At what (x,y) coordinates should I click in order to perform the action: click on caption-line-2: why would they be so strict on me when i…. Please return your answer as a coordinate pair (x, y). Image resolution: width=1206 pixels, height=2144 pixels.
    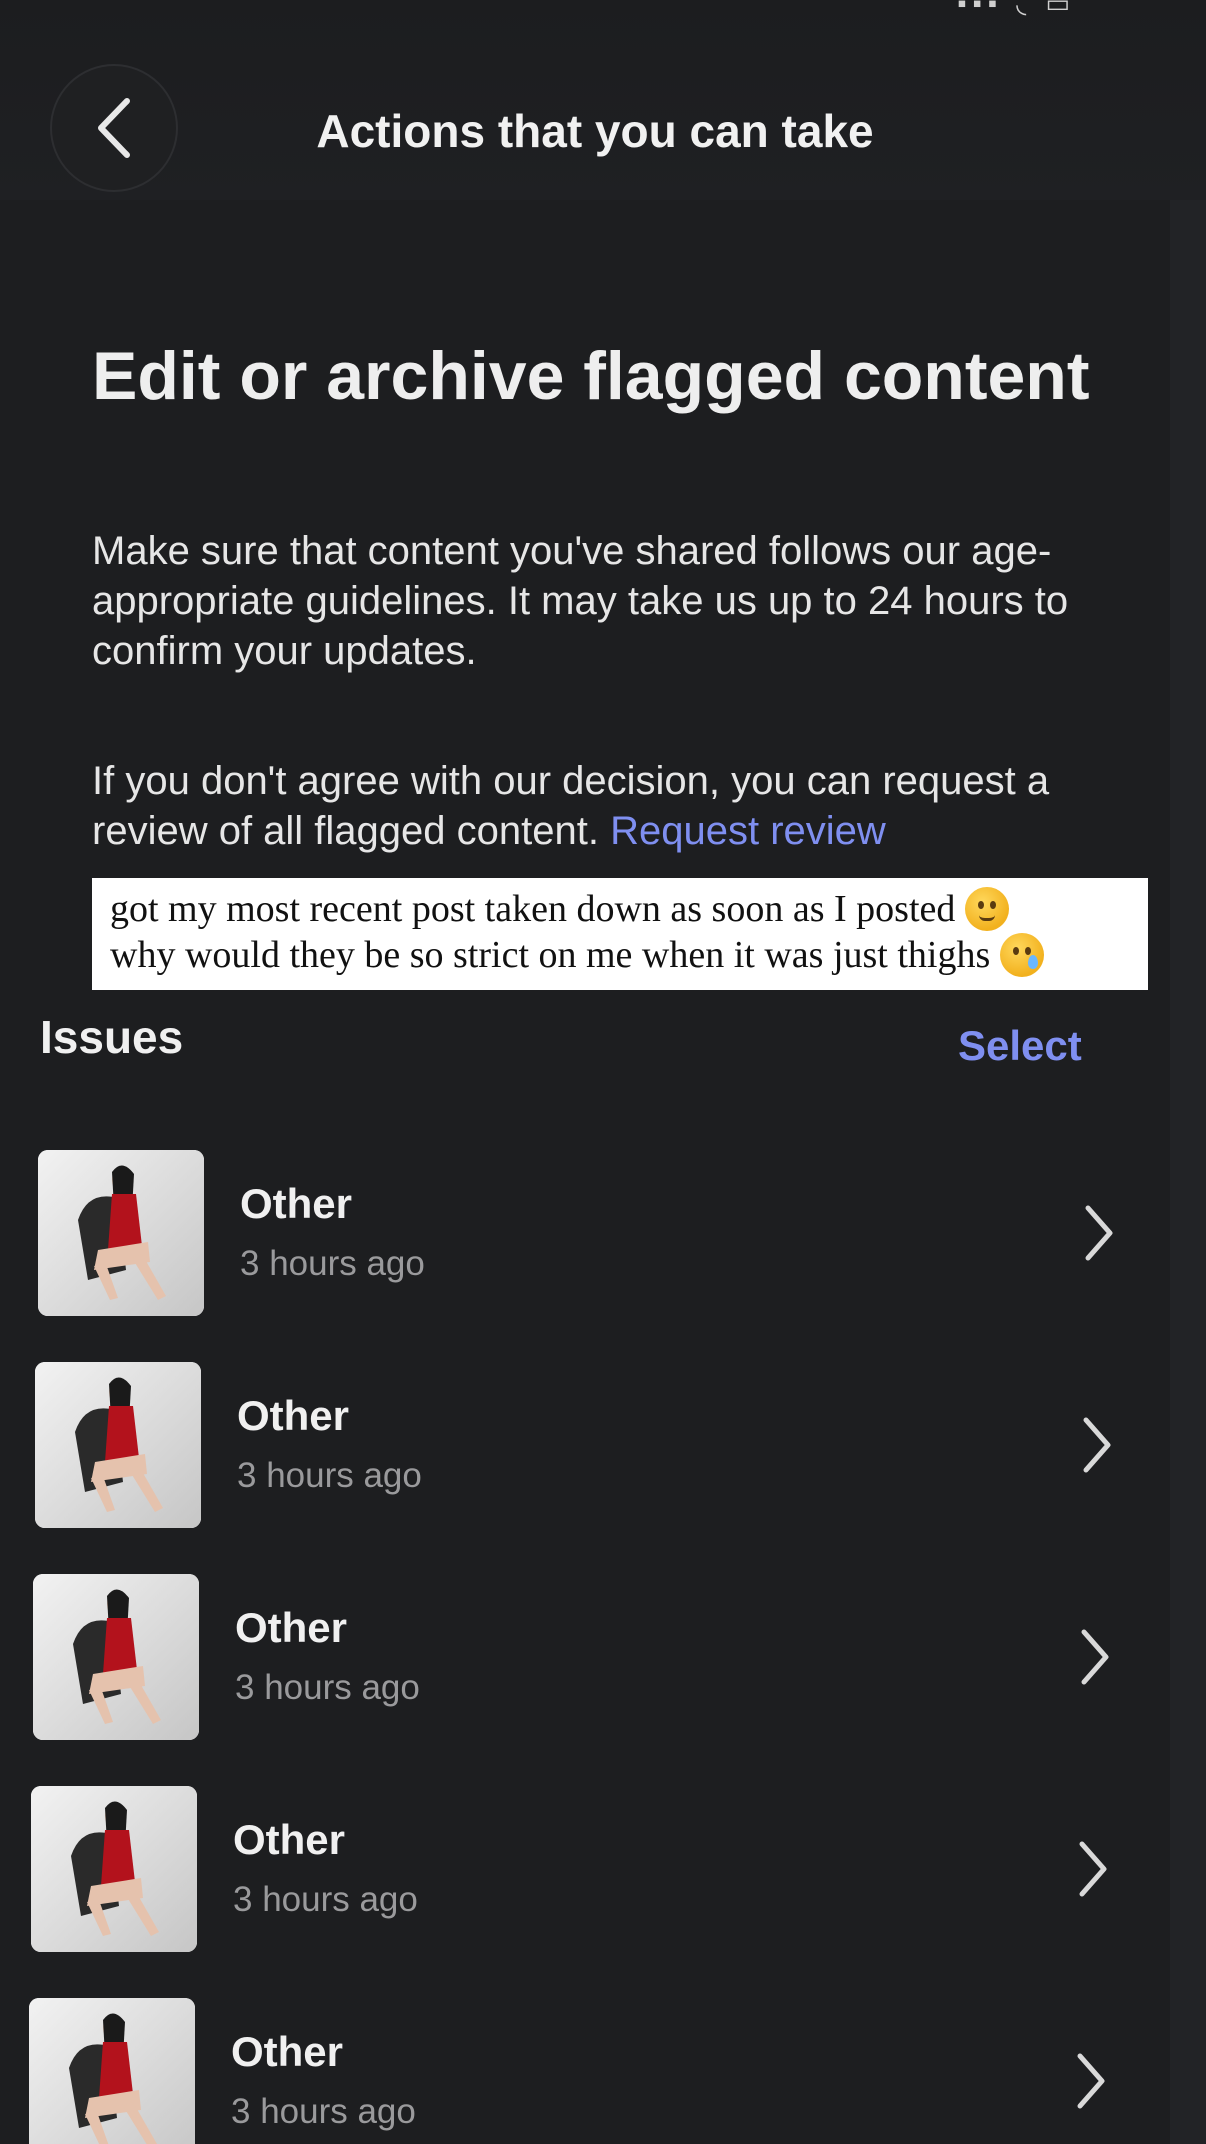
    Looking at the image, I should click on (620, 955).